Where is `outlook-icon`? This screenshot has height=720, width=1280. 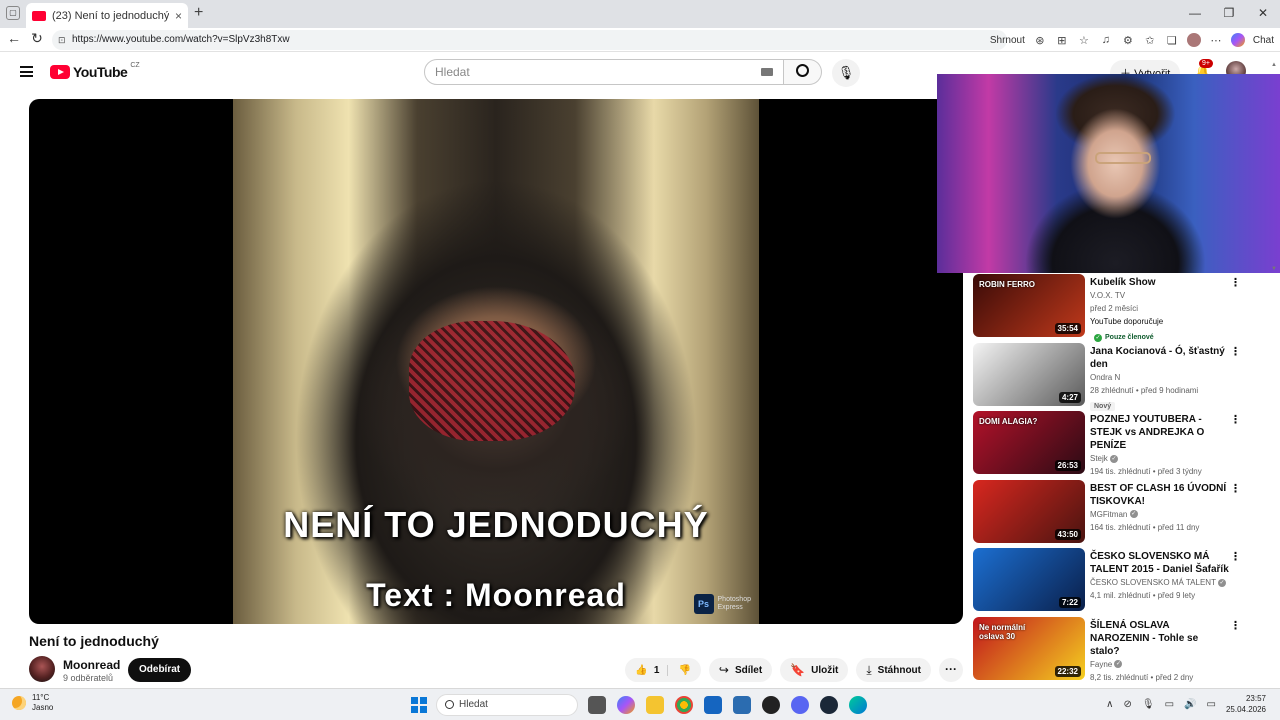 outlook-icon is located at coordinates (742, 705).